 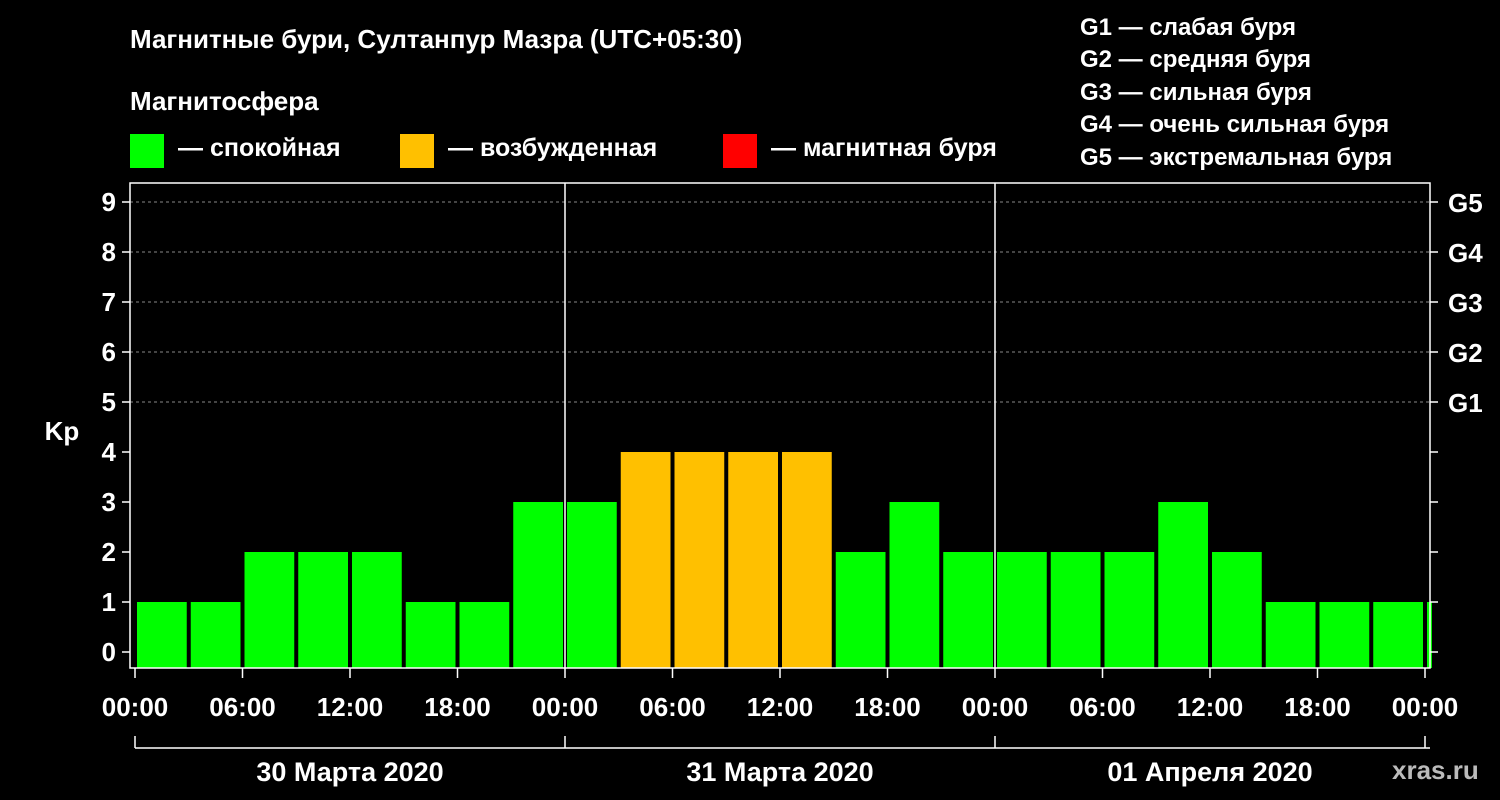 I want to click on y-tick-label: 6, so click(x=109, y=352).